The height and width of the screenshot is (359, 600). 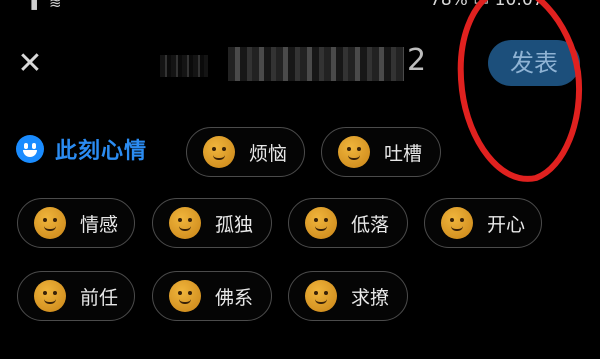 What do you see at coordinates (417, 60) in the screenshot?
I see `title-suffix: 2` at bounding box center [417, 60].